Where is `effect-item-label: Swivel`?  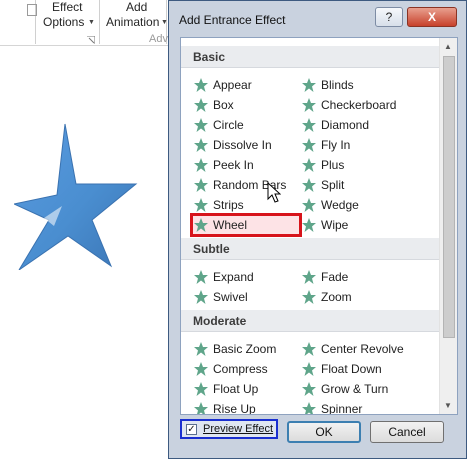 effect-item-label: Swivel is located at coordinates (230, 297).